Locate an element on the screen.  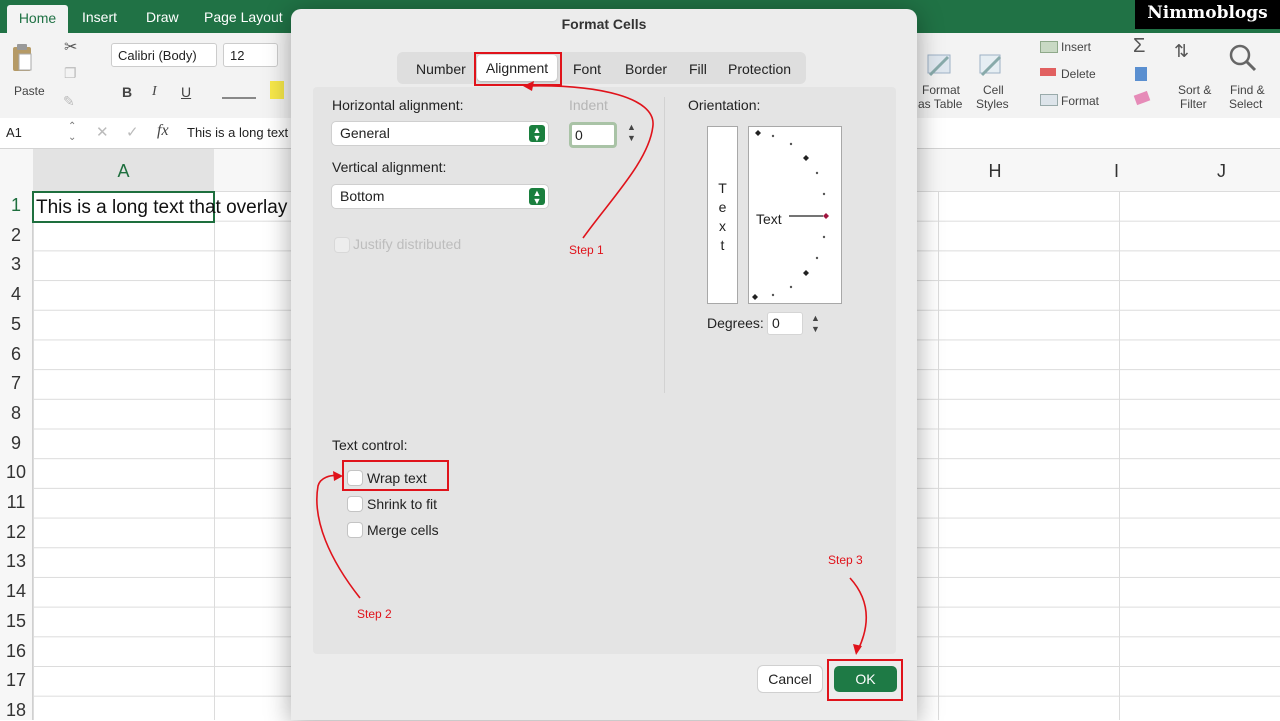
name-box: A1 is located at coordinates (14, 132).